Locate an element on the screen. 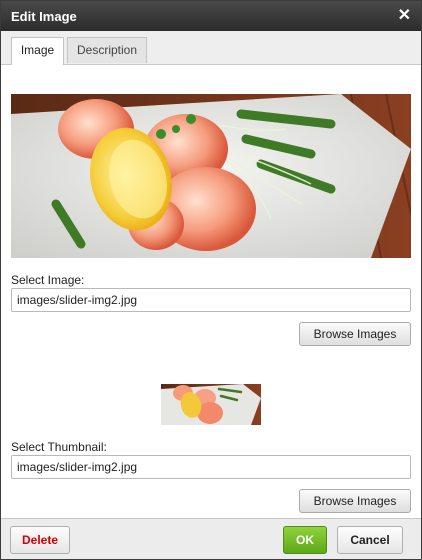 The image size is (422, 560). close-icon: ✕ is located at coordinates (404, 16).